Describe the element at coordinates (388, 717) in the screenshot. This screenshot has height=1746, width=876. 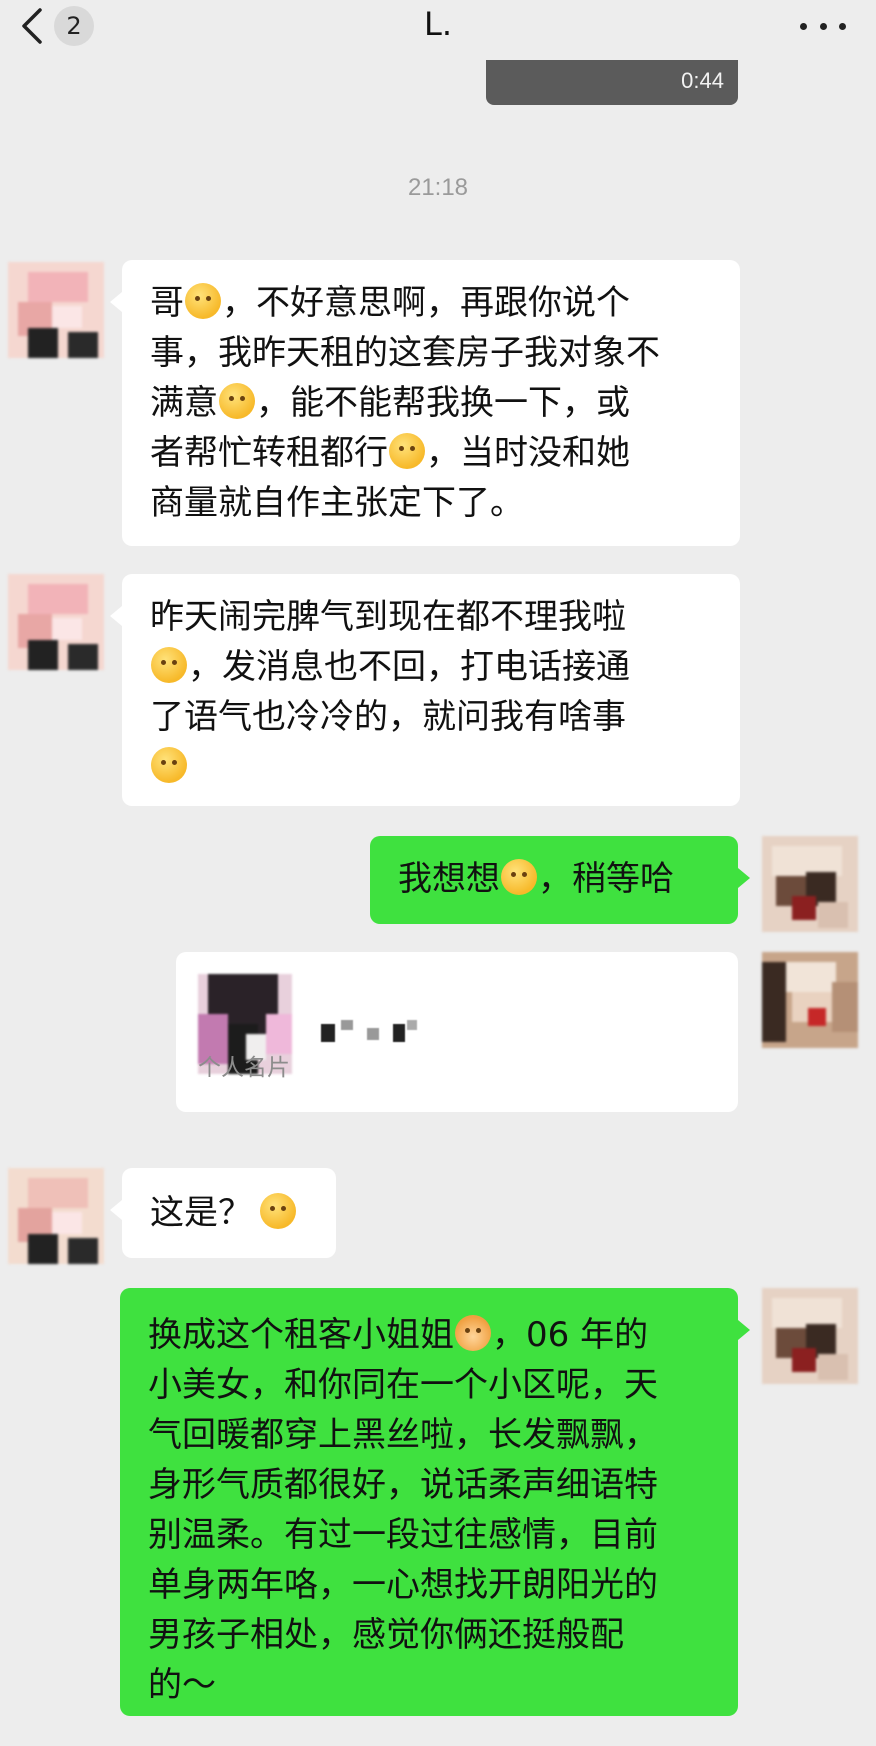
I see `text-run: 了语气也冷冷的，就问我有啥事` at that location.